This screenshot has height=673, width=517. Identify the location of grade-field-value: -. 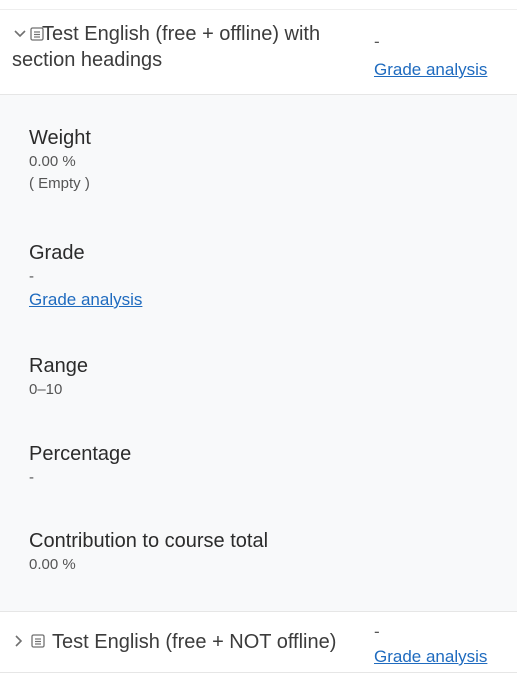
(31, 276).